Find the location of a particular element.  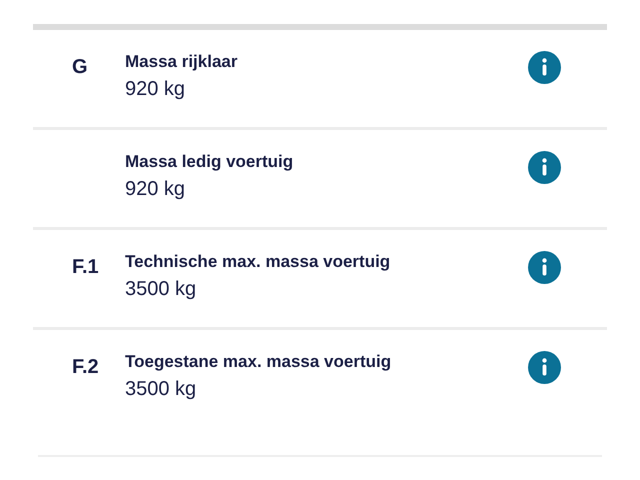

field-code: F.2 is located at coordinates (85, 367).